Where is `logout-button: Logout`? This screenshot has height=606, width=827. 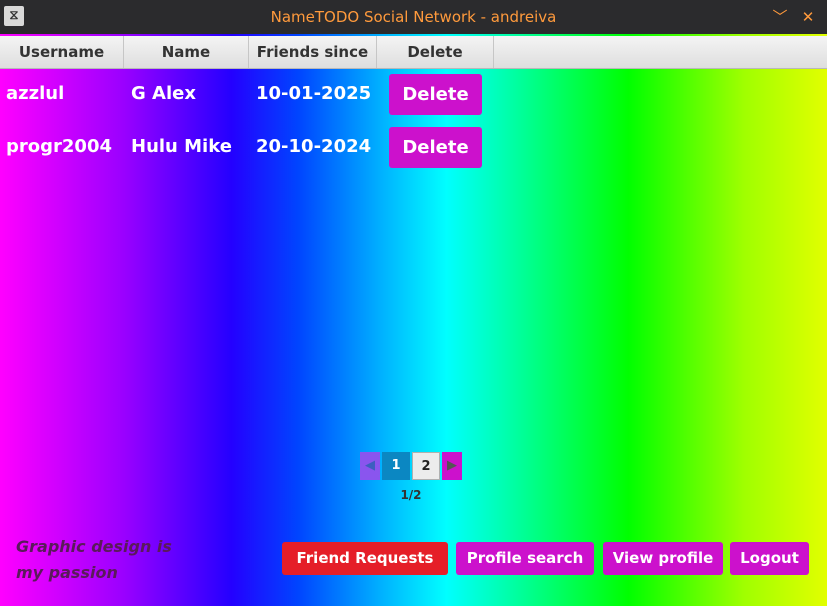 logout-button: Logout is located at coordinates (769, 558).